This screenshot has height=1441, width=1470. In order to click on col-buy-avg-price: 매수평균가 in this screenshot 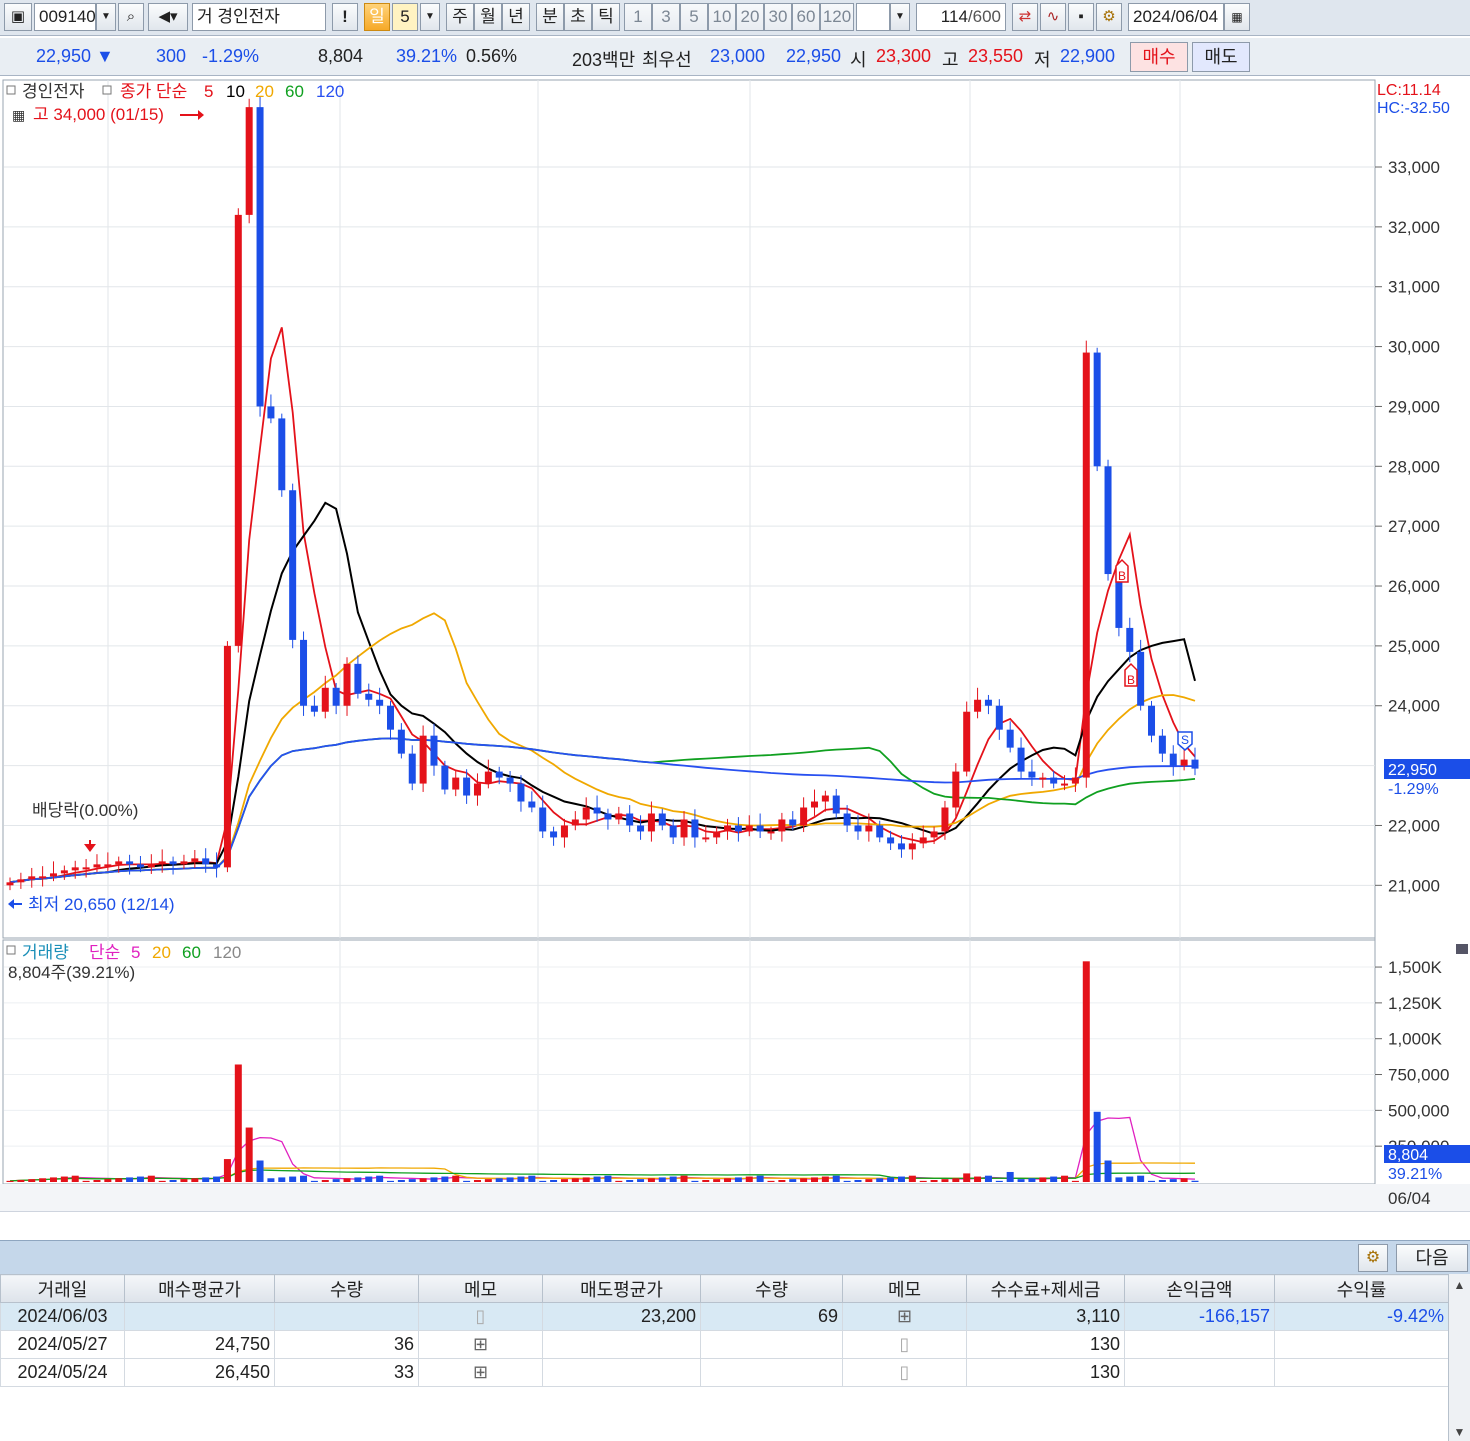, I will do `click(199, 1288)`.